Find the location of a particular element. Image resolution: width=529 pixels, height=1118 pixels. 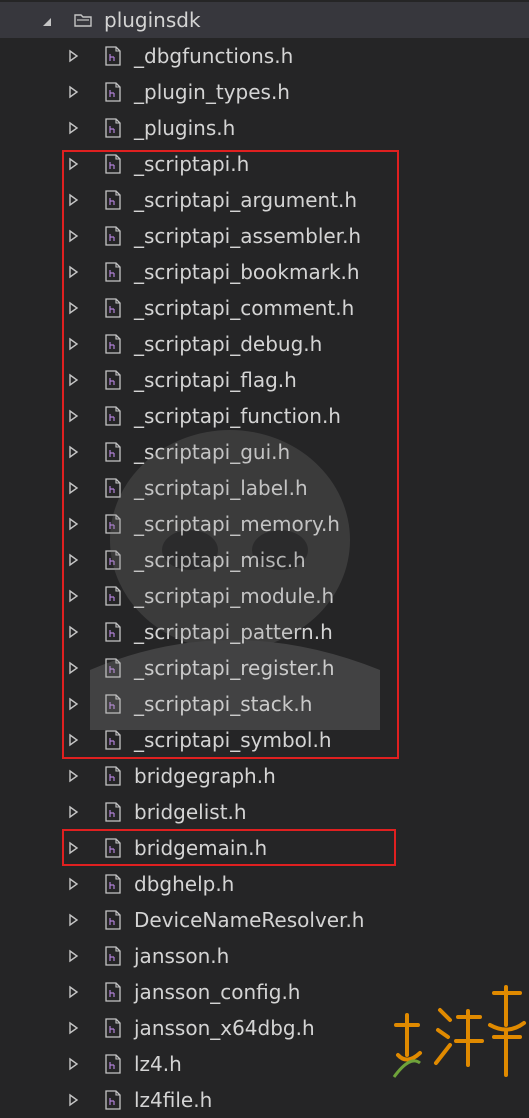

file-label: _scriptapi.h is located at coordinates (192, 164).